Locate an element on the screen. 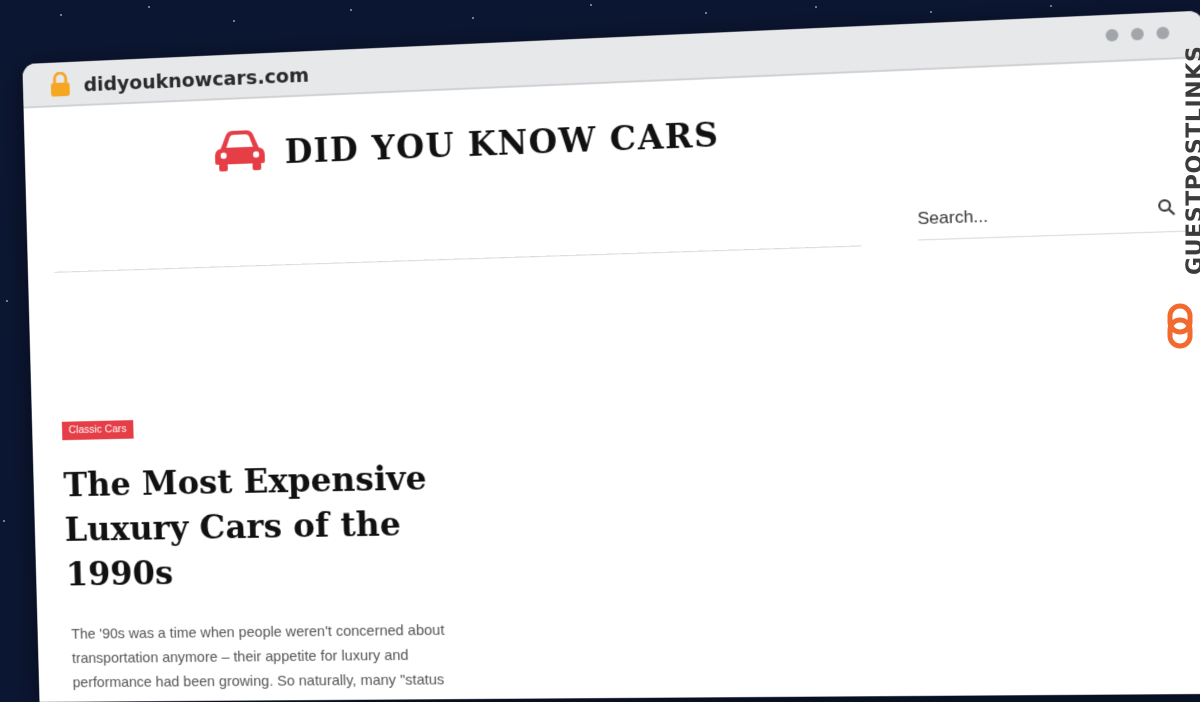  address-bar-url: didyouknowcars.com is located at coordinates (196, 79).